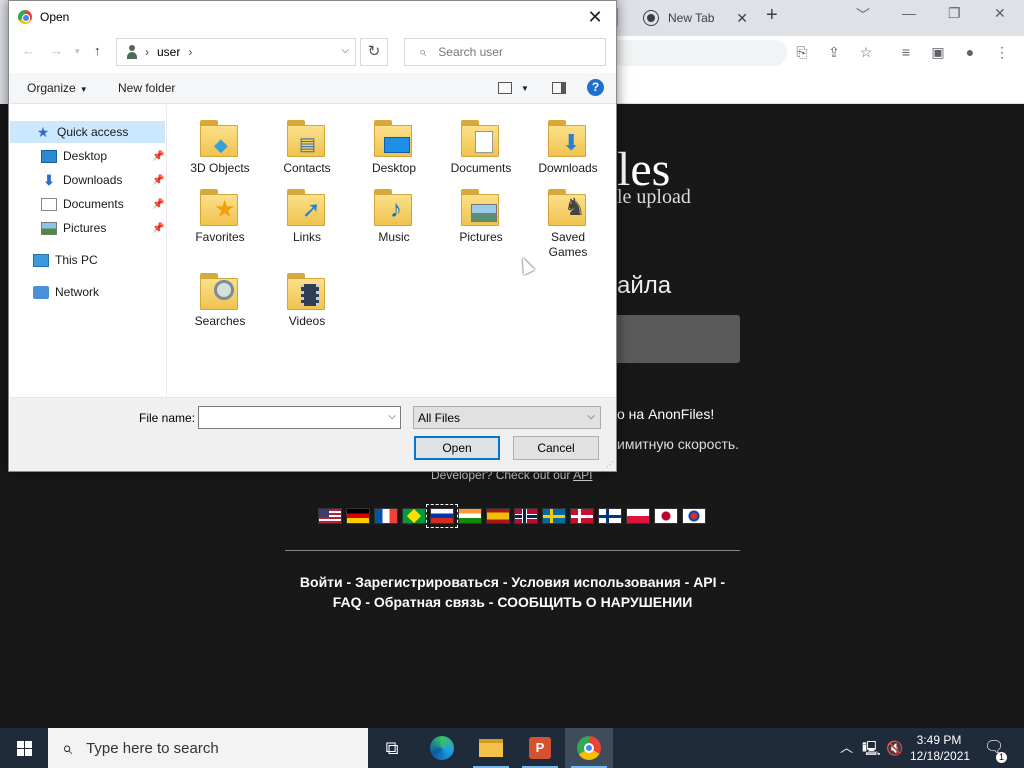 The height and width of the screenshot is (768, 1024). Describe the element at coordinates (470, 52) in the screenshot. I see `search-placeholder: Search user` at that location.